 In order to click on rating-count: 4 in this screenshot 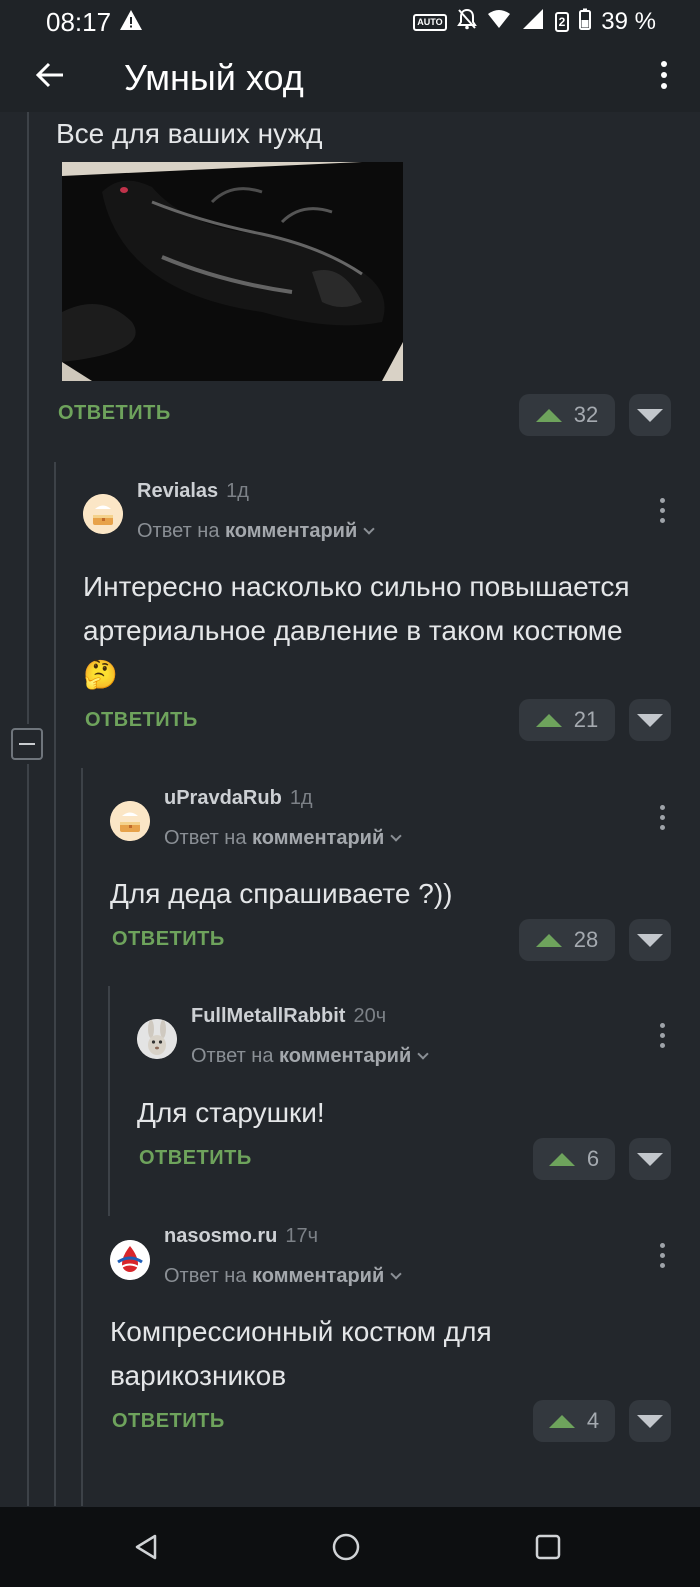, I will do `click(593, 1420)`.